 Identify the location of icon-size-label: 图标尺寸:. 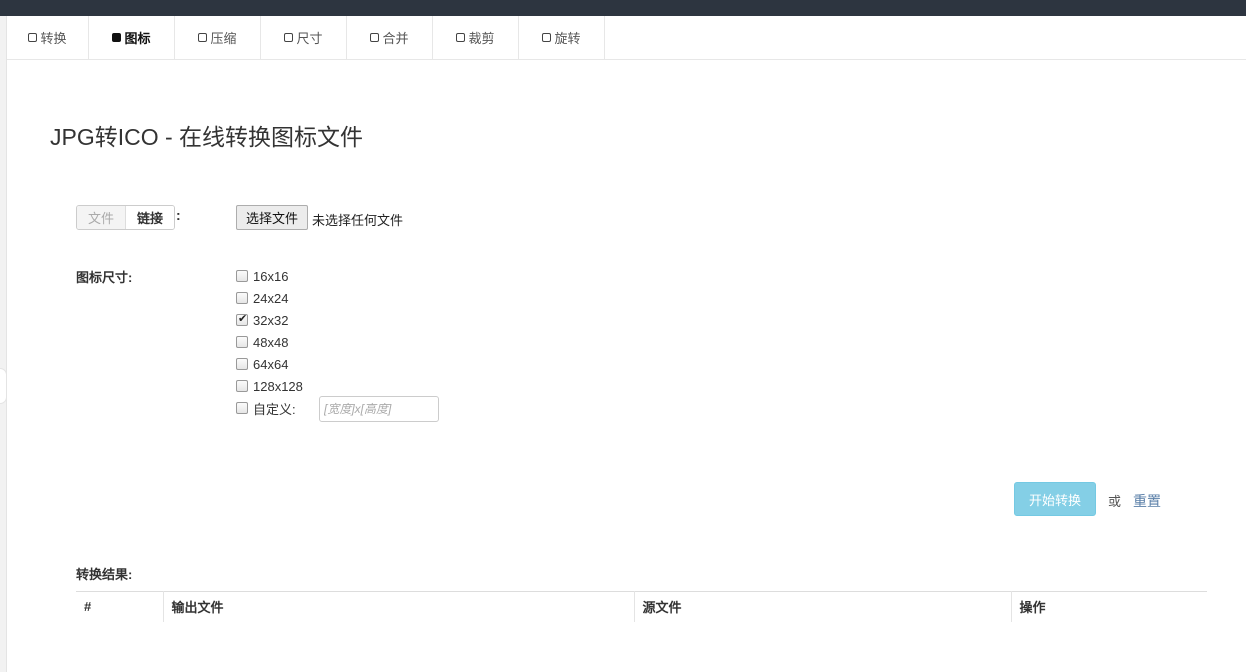
(104, 277).